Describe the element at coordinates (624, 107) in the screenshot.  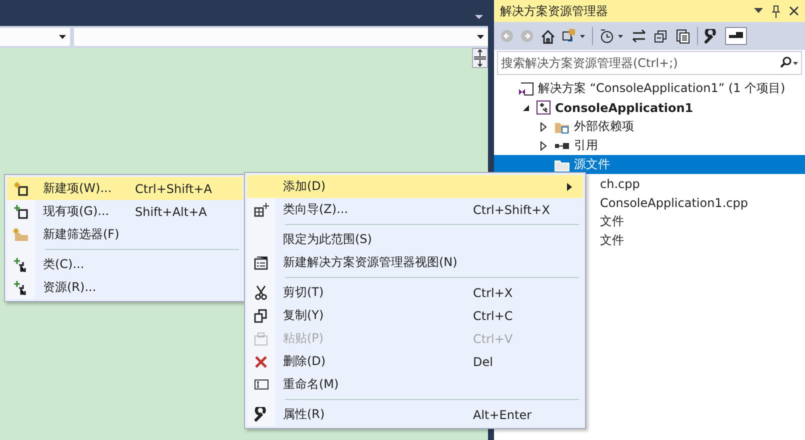
I see `tree-item: ConsoleApplication1` at that location.